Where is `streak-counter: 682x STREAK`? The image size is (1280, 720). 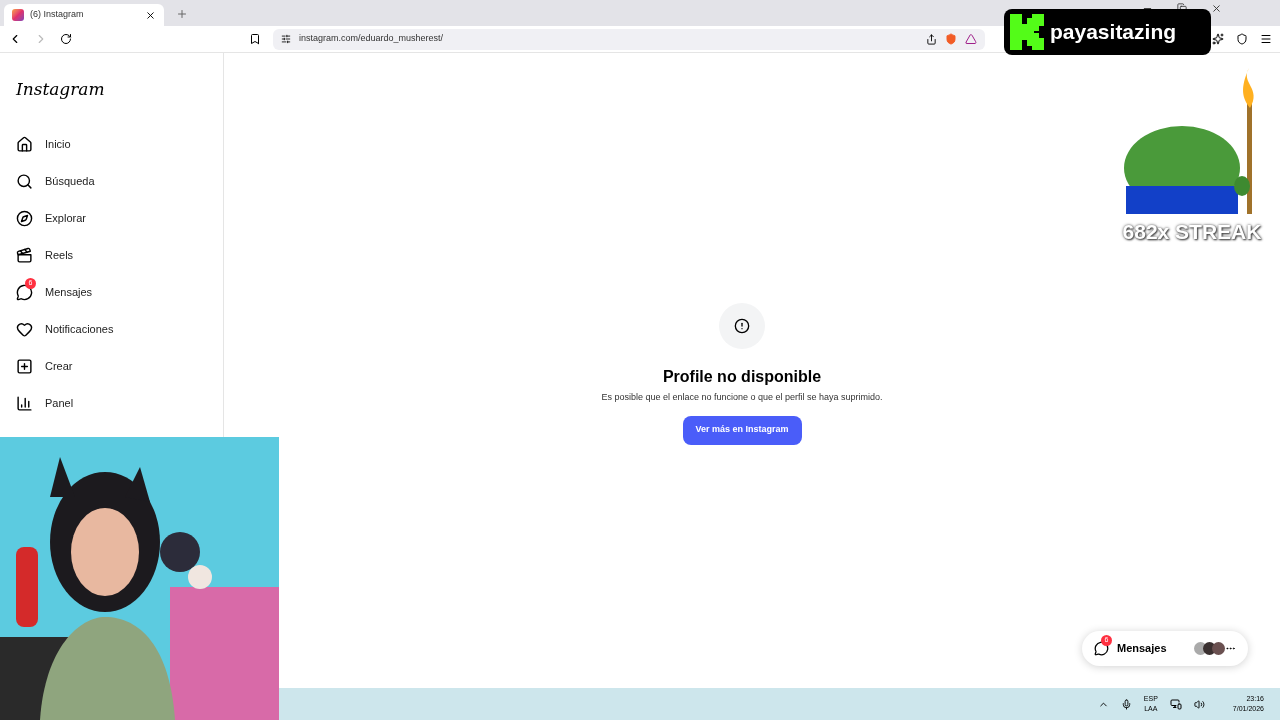 streak-counter: 682x STREAK is located at coordinates (1192, 232).